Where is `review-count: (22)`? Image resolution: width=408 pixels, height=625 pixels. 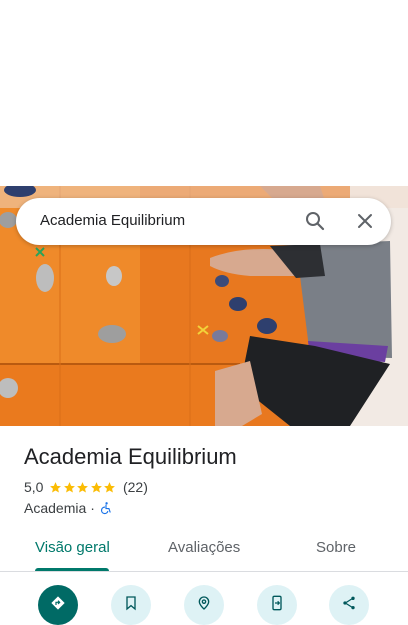
review-count: (22) is located at coordinates (135, 487).